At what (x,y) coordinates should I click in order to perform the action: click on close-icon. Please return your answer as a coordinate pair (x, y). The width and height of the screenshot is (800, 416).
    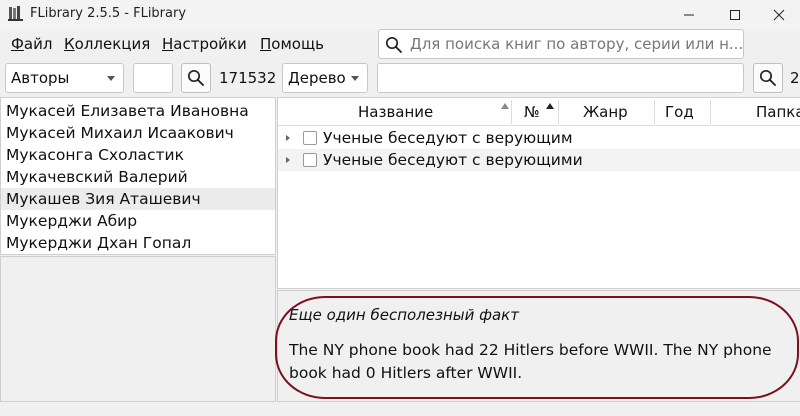
    Looking at the image, I should click on (779, 15).